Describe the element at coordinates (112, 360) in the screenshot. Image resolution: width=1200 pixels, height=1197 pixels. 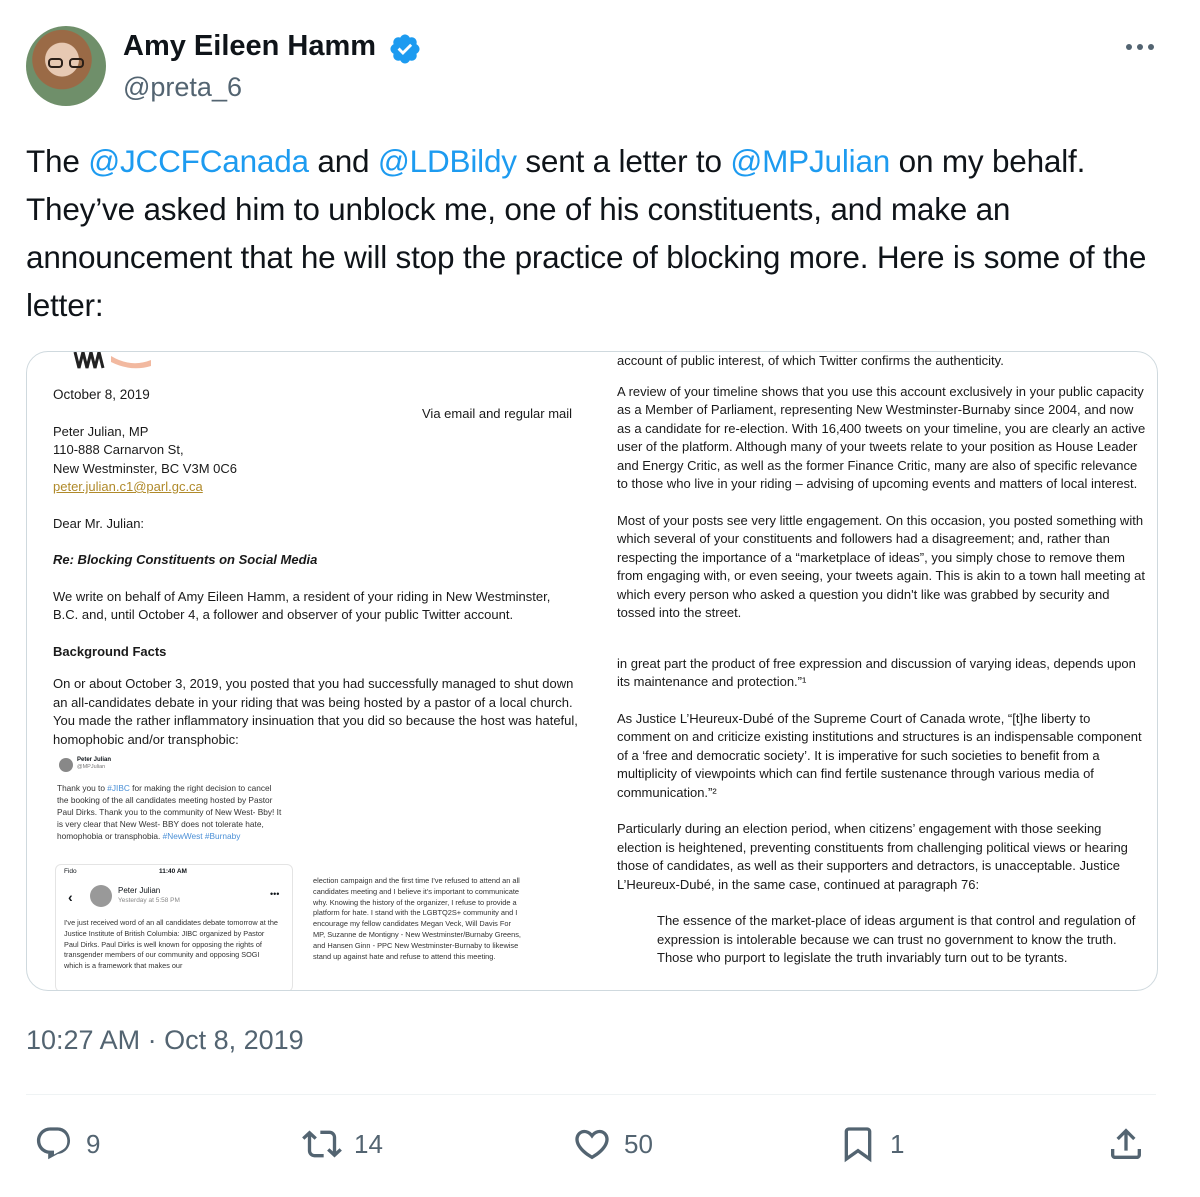
I see `letterhead-logo-fragment` at that location.